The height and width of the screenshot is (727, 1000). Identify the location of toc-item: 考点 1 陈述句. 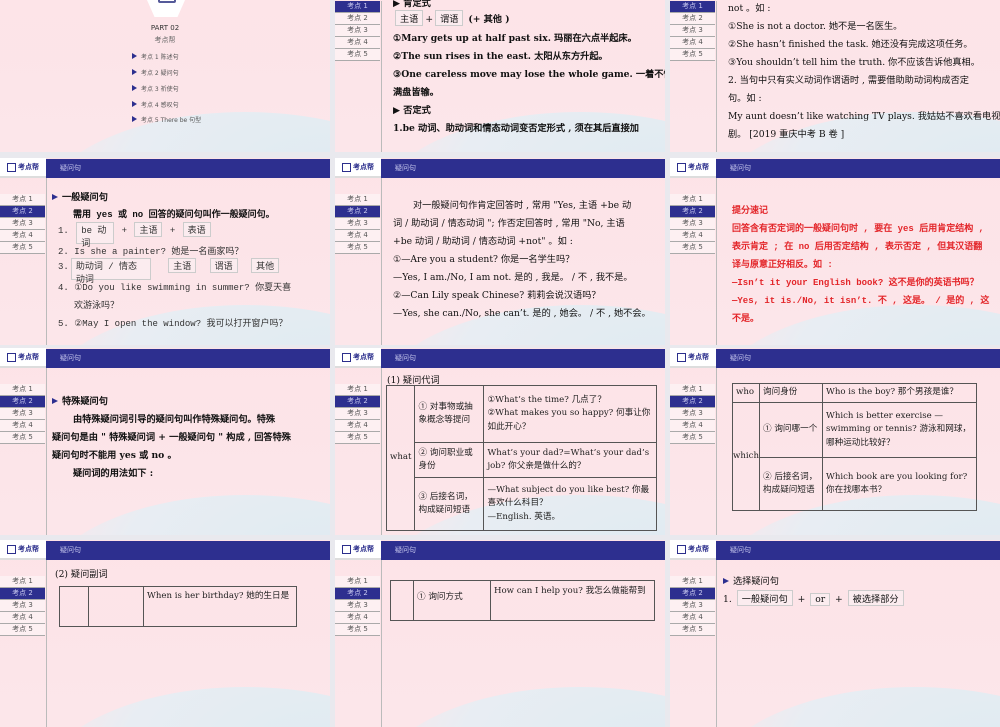
(155, 56).